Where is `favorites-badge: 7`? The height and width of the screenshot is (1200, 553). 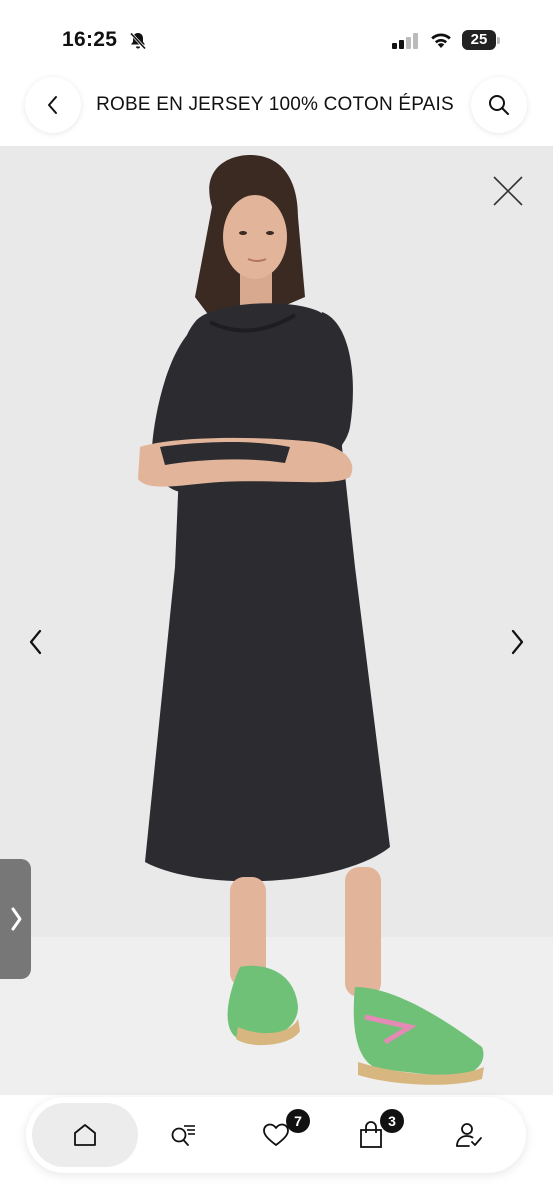
favorites-badge: 7 is located at coordinates (298, 1121).